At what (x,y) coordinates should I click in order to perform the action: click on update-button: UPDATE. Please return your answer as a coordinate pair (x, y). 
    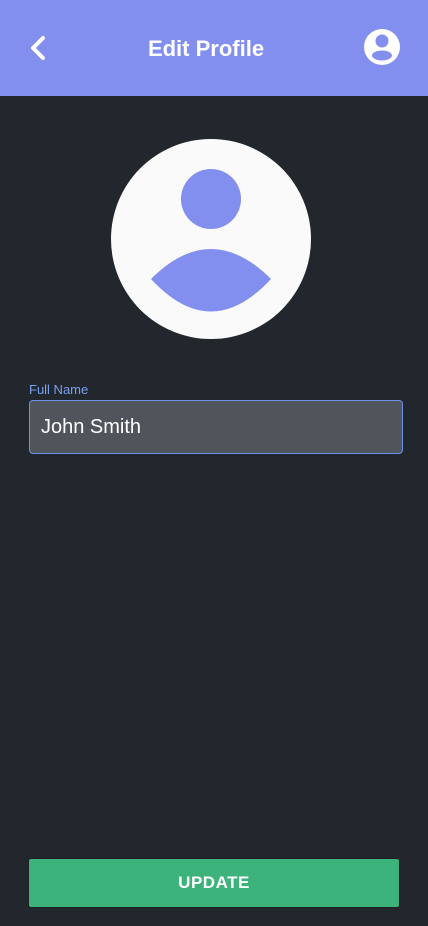
    Looking at the image, I should click on (214, 883).